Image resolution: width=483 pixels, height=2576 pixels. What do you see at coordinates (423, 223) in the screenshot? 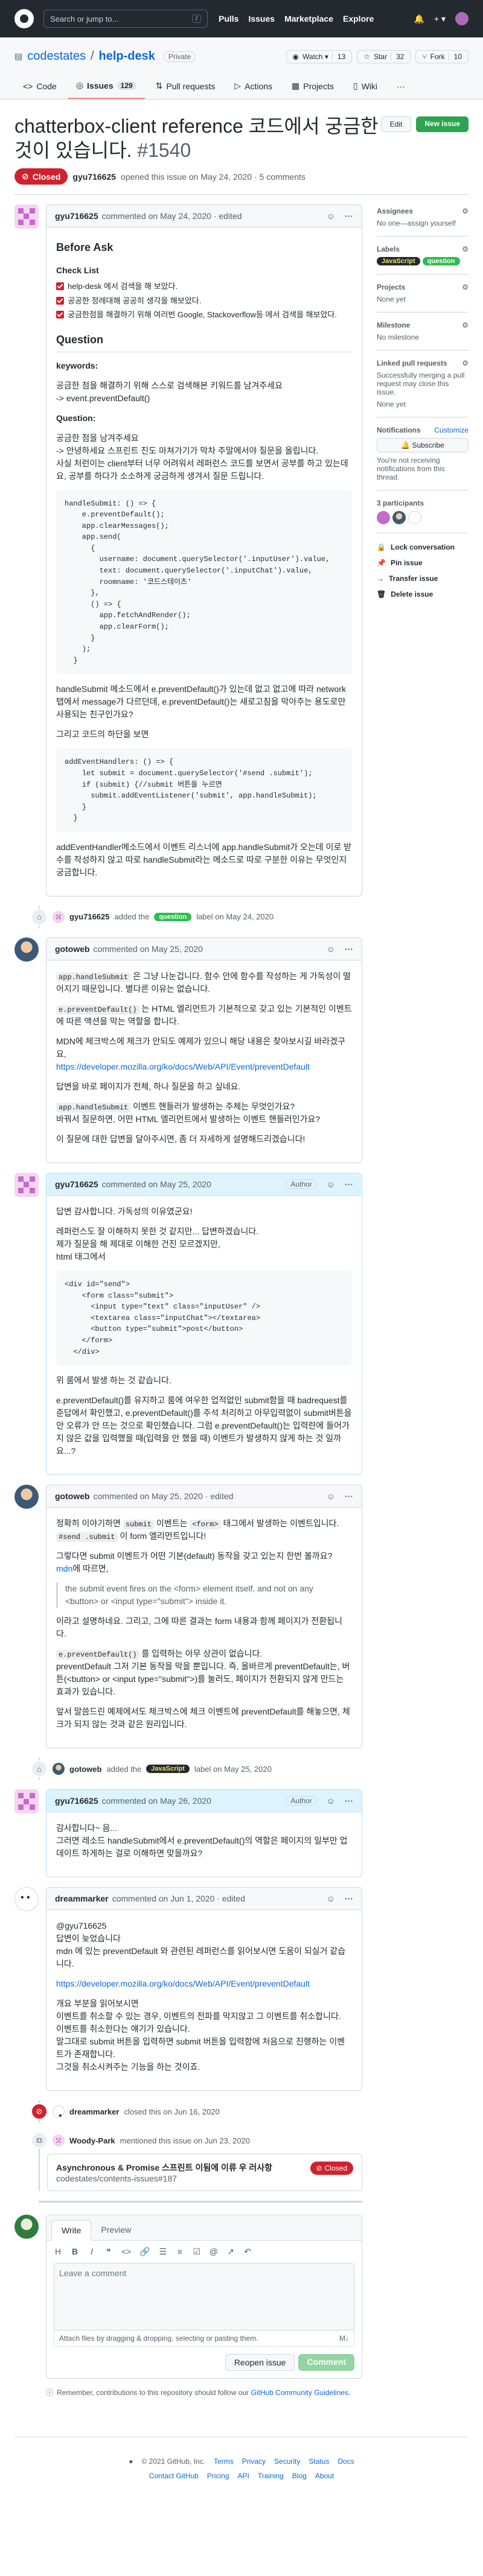
I see `assignees-value: No one—assign yourself` at bounding box center [423, 223].